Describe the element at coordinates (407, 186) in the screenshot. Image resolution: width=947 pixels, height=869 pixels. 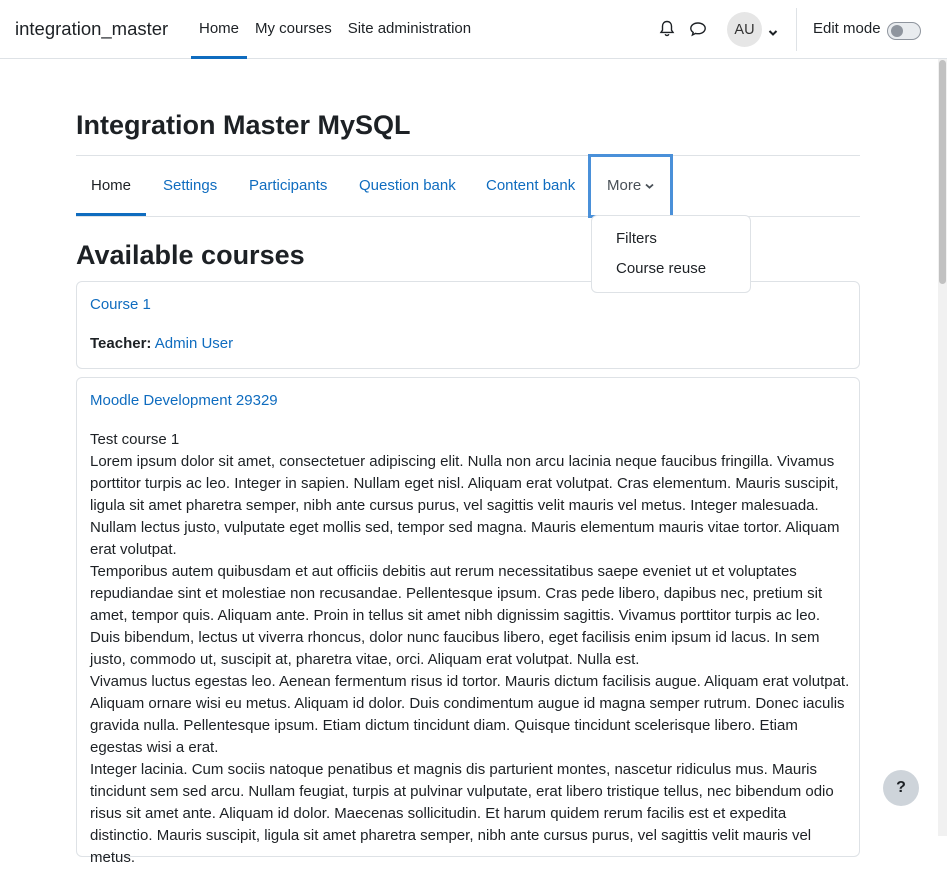
I see `tab-question-bank: Question bank` at that location.